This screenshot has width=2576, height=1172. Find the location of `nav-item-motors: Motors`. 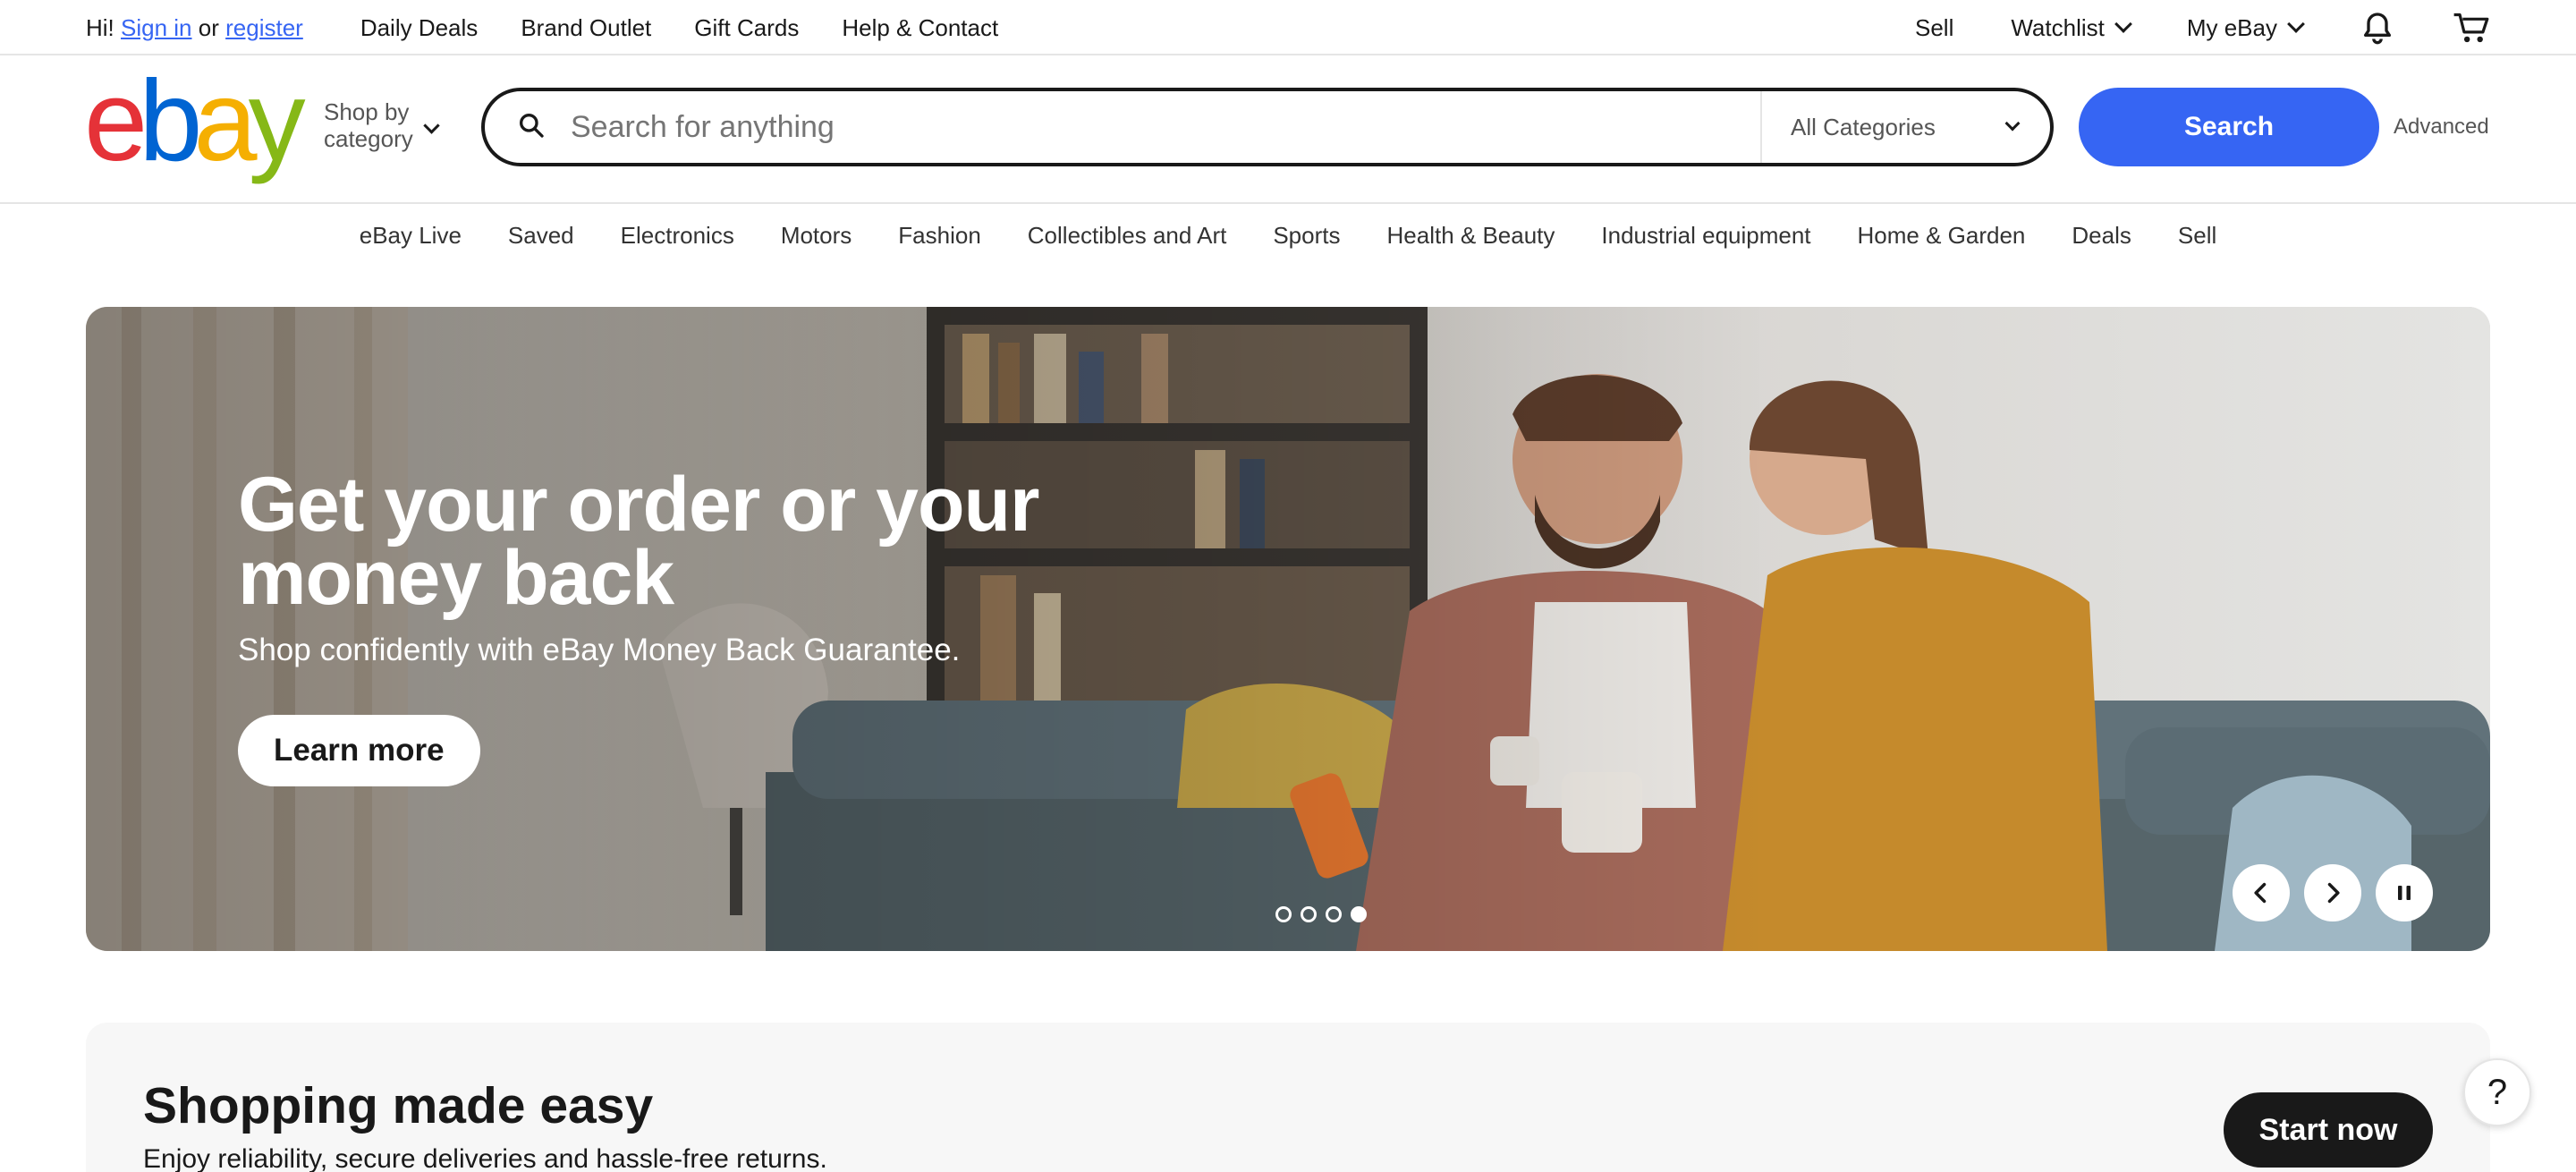

nav-item-motors: Motors is located at coordinates (816, 236).